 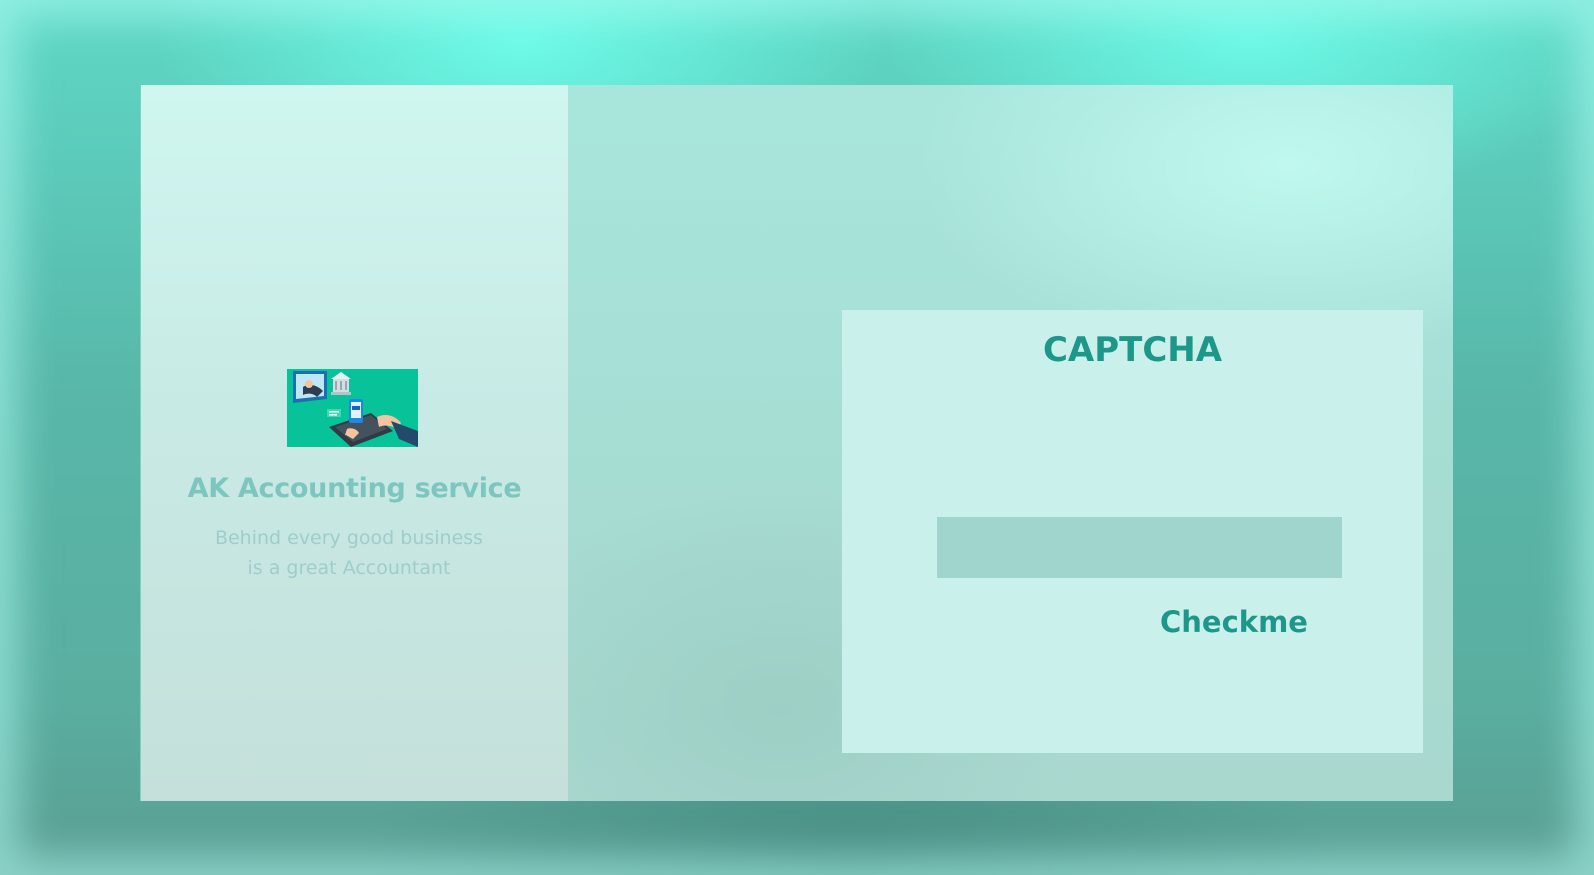 What do you see at coordinates (1242, 622) in the screenshot?
I see `checkme-button: Checkme` at bounding box center [1242, 622].